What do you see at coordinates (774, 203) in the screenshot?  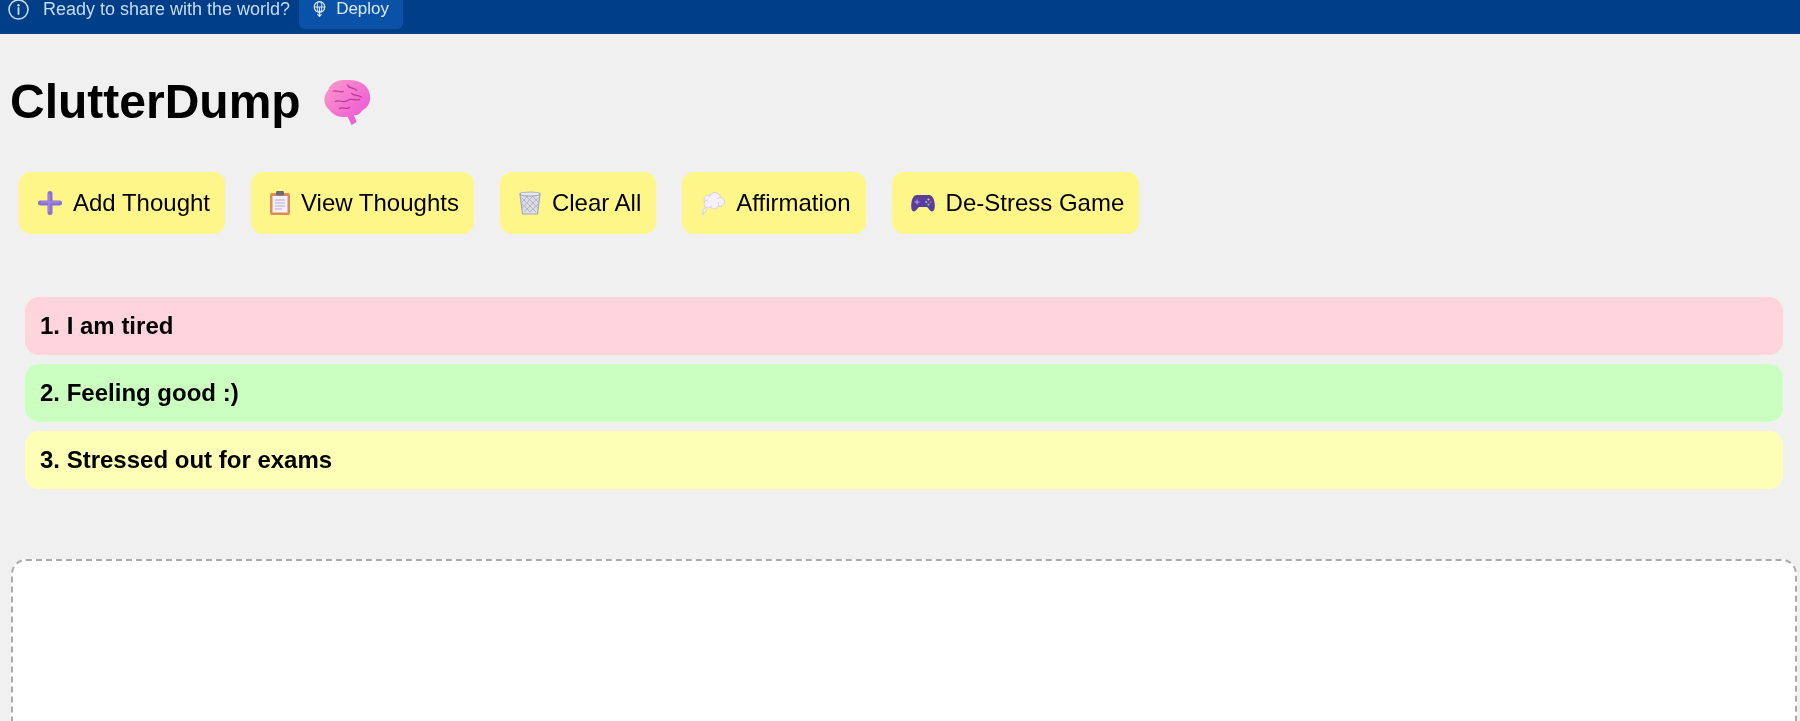 I see `toolbar-button: Affirmation` at bounding box center [774, 203].